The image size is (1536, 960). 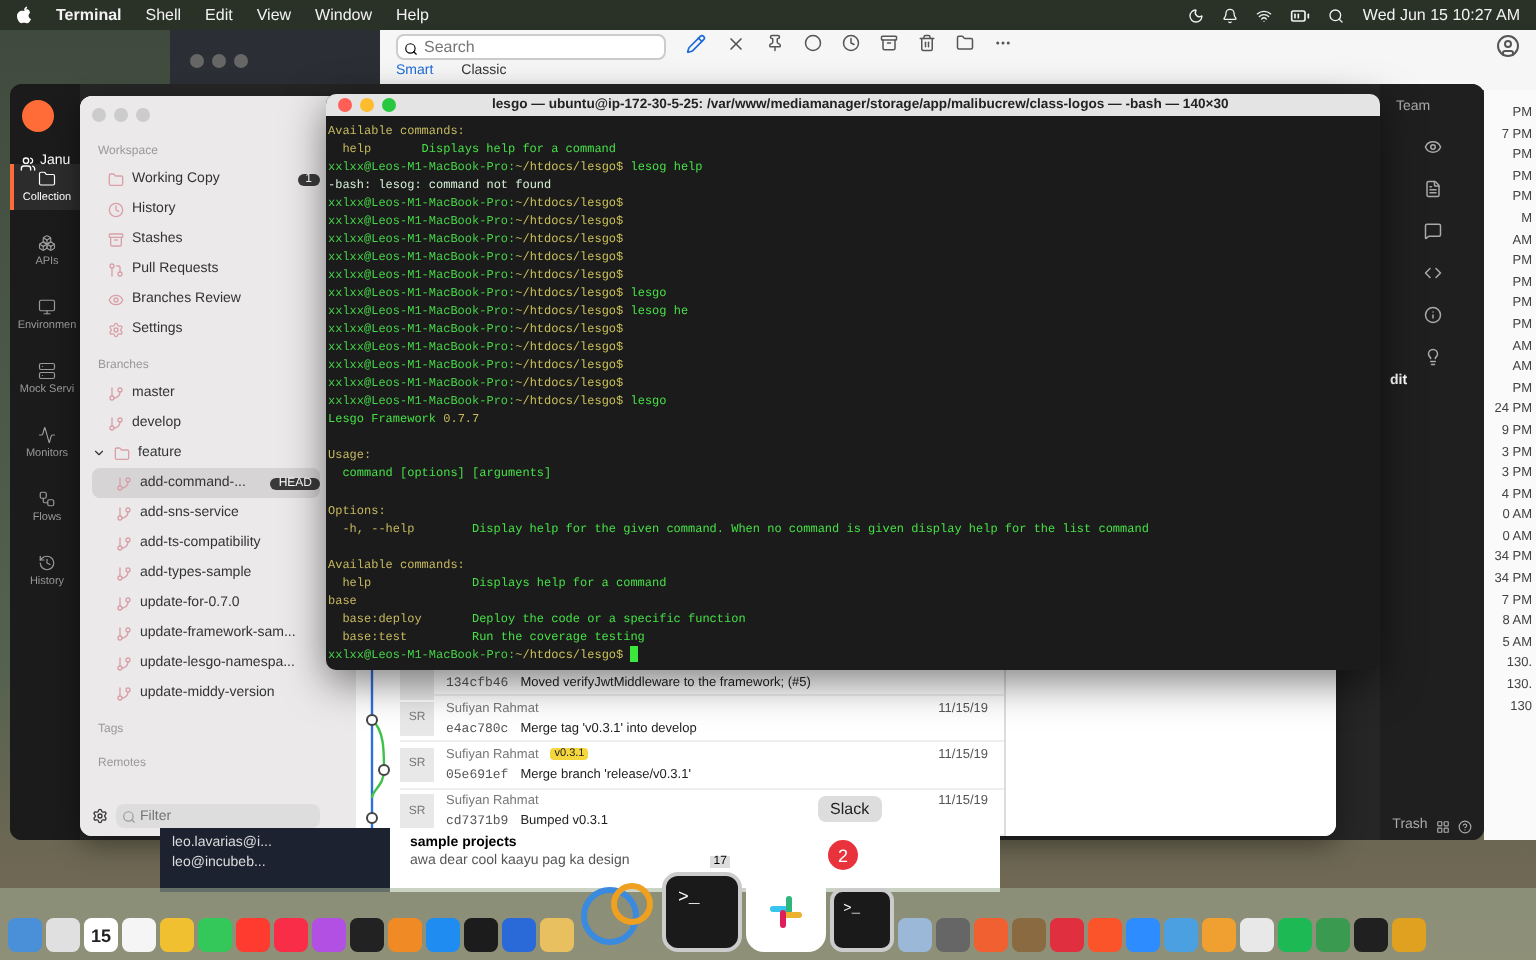 I want to click on calendar-app-icon: 15, so click(x=101, y=935).